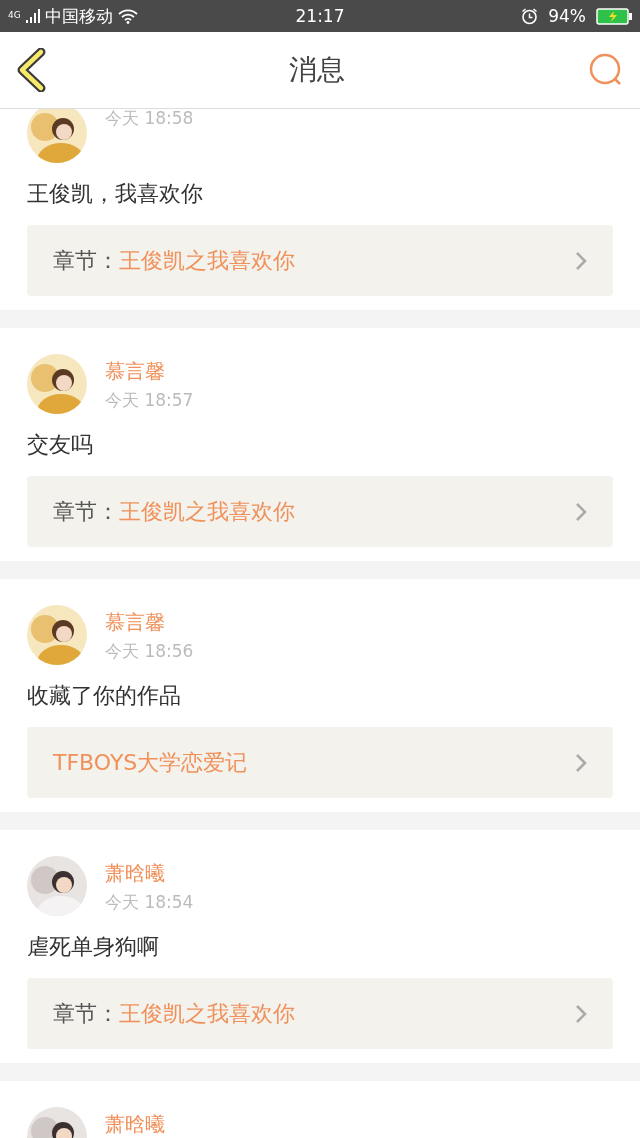  What do you see at coordinates (93, 947) in the screenshot?
I see `message-text: 虐死单身狗啊` at bounding box center [93, 947].